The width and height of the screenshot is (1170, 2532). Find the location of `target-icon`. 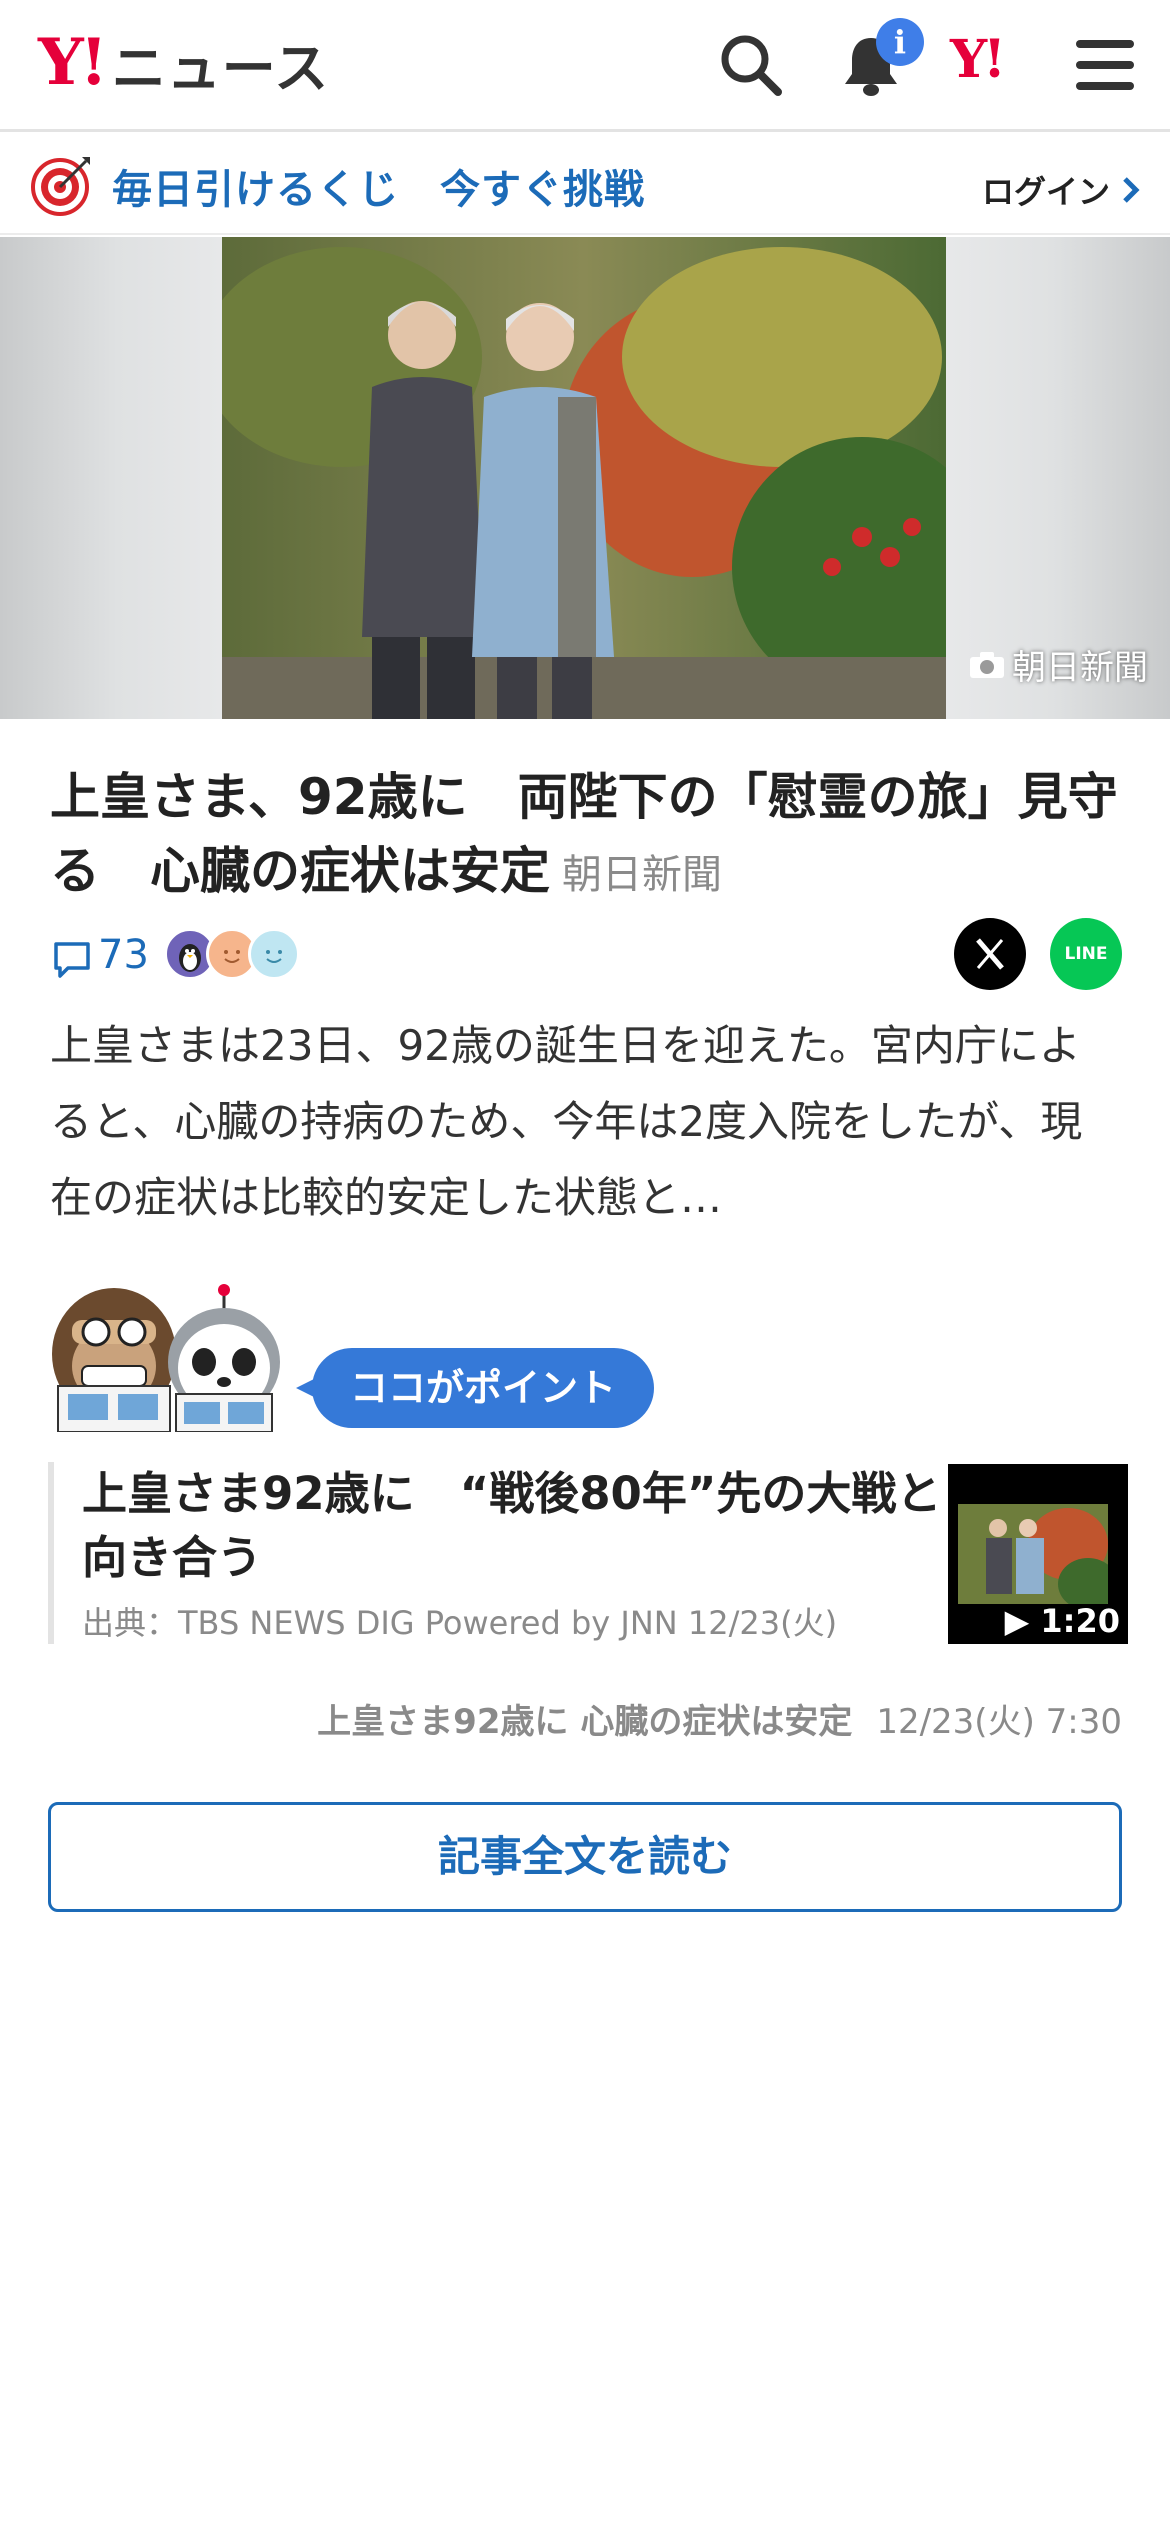

target-icon is located at coordinates (60, 186).